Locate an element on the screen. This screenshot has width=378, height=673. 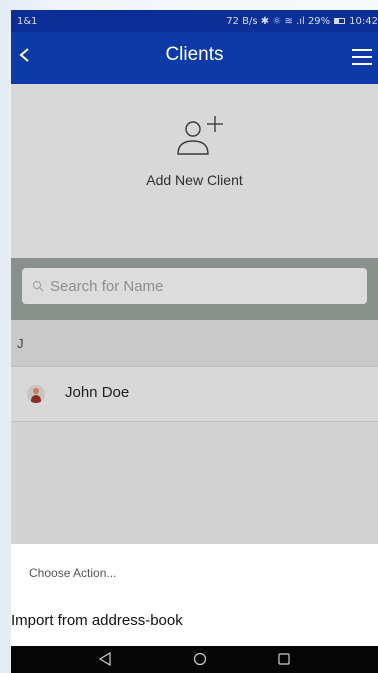
section-letter: J is located at coordinates (20, 343).